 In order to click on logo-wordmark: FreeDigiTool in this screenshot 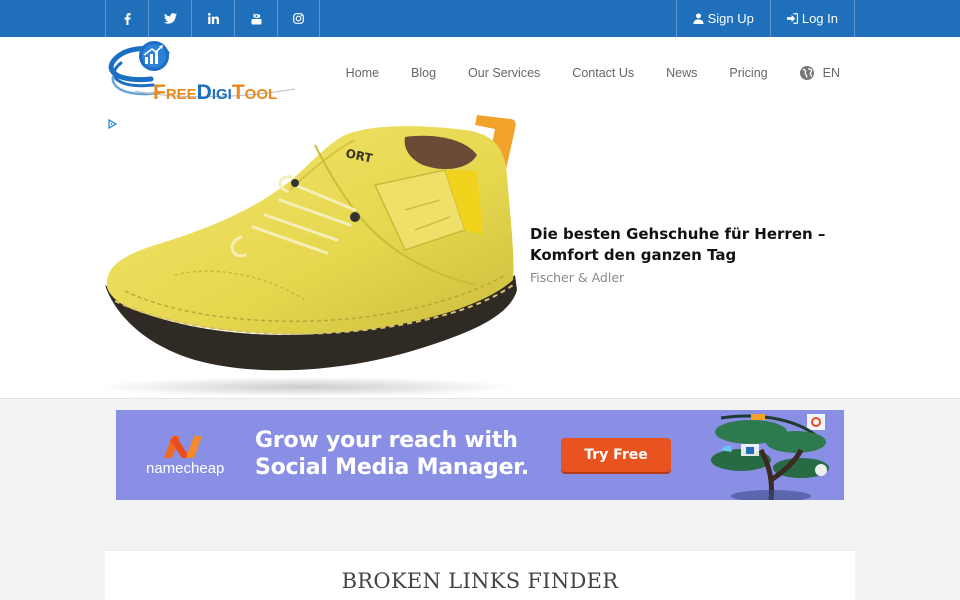, I will do `click(215, 93)`.